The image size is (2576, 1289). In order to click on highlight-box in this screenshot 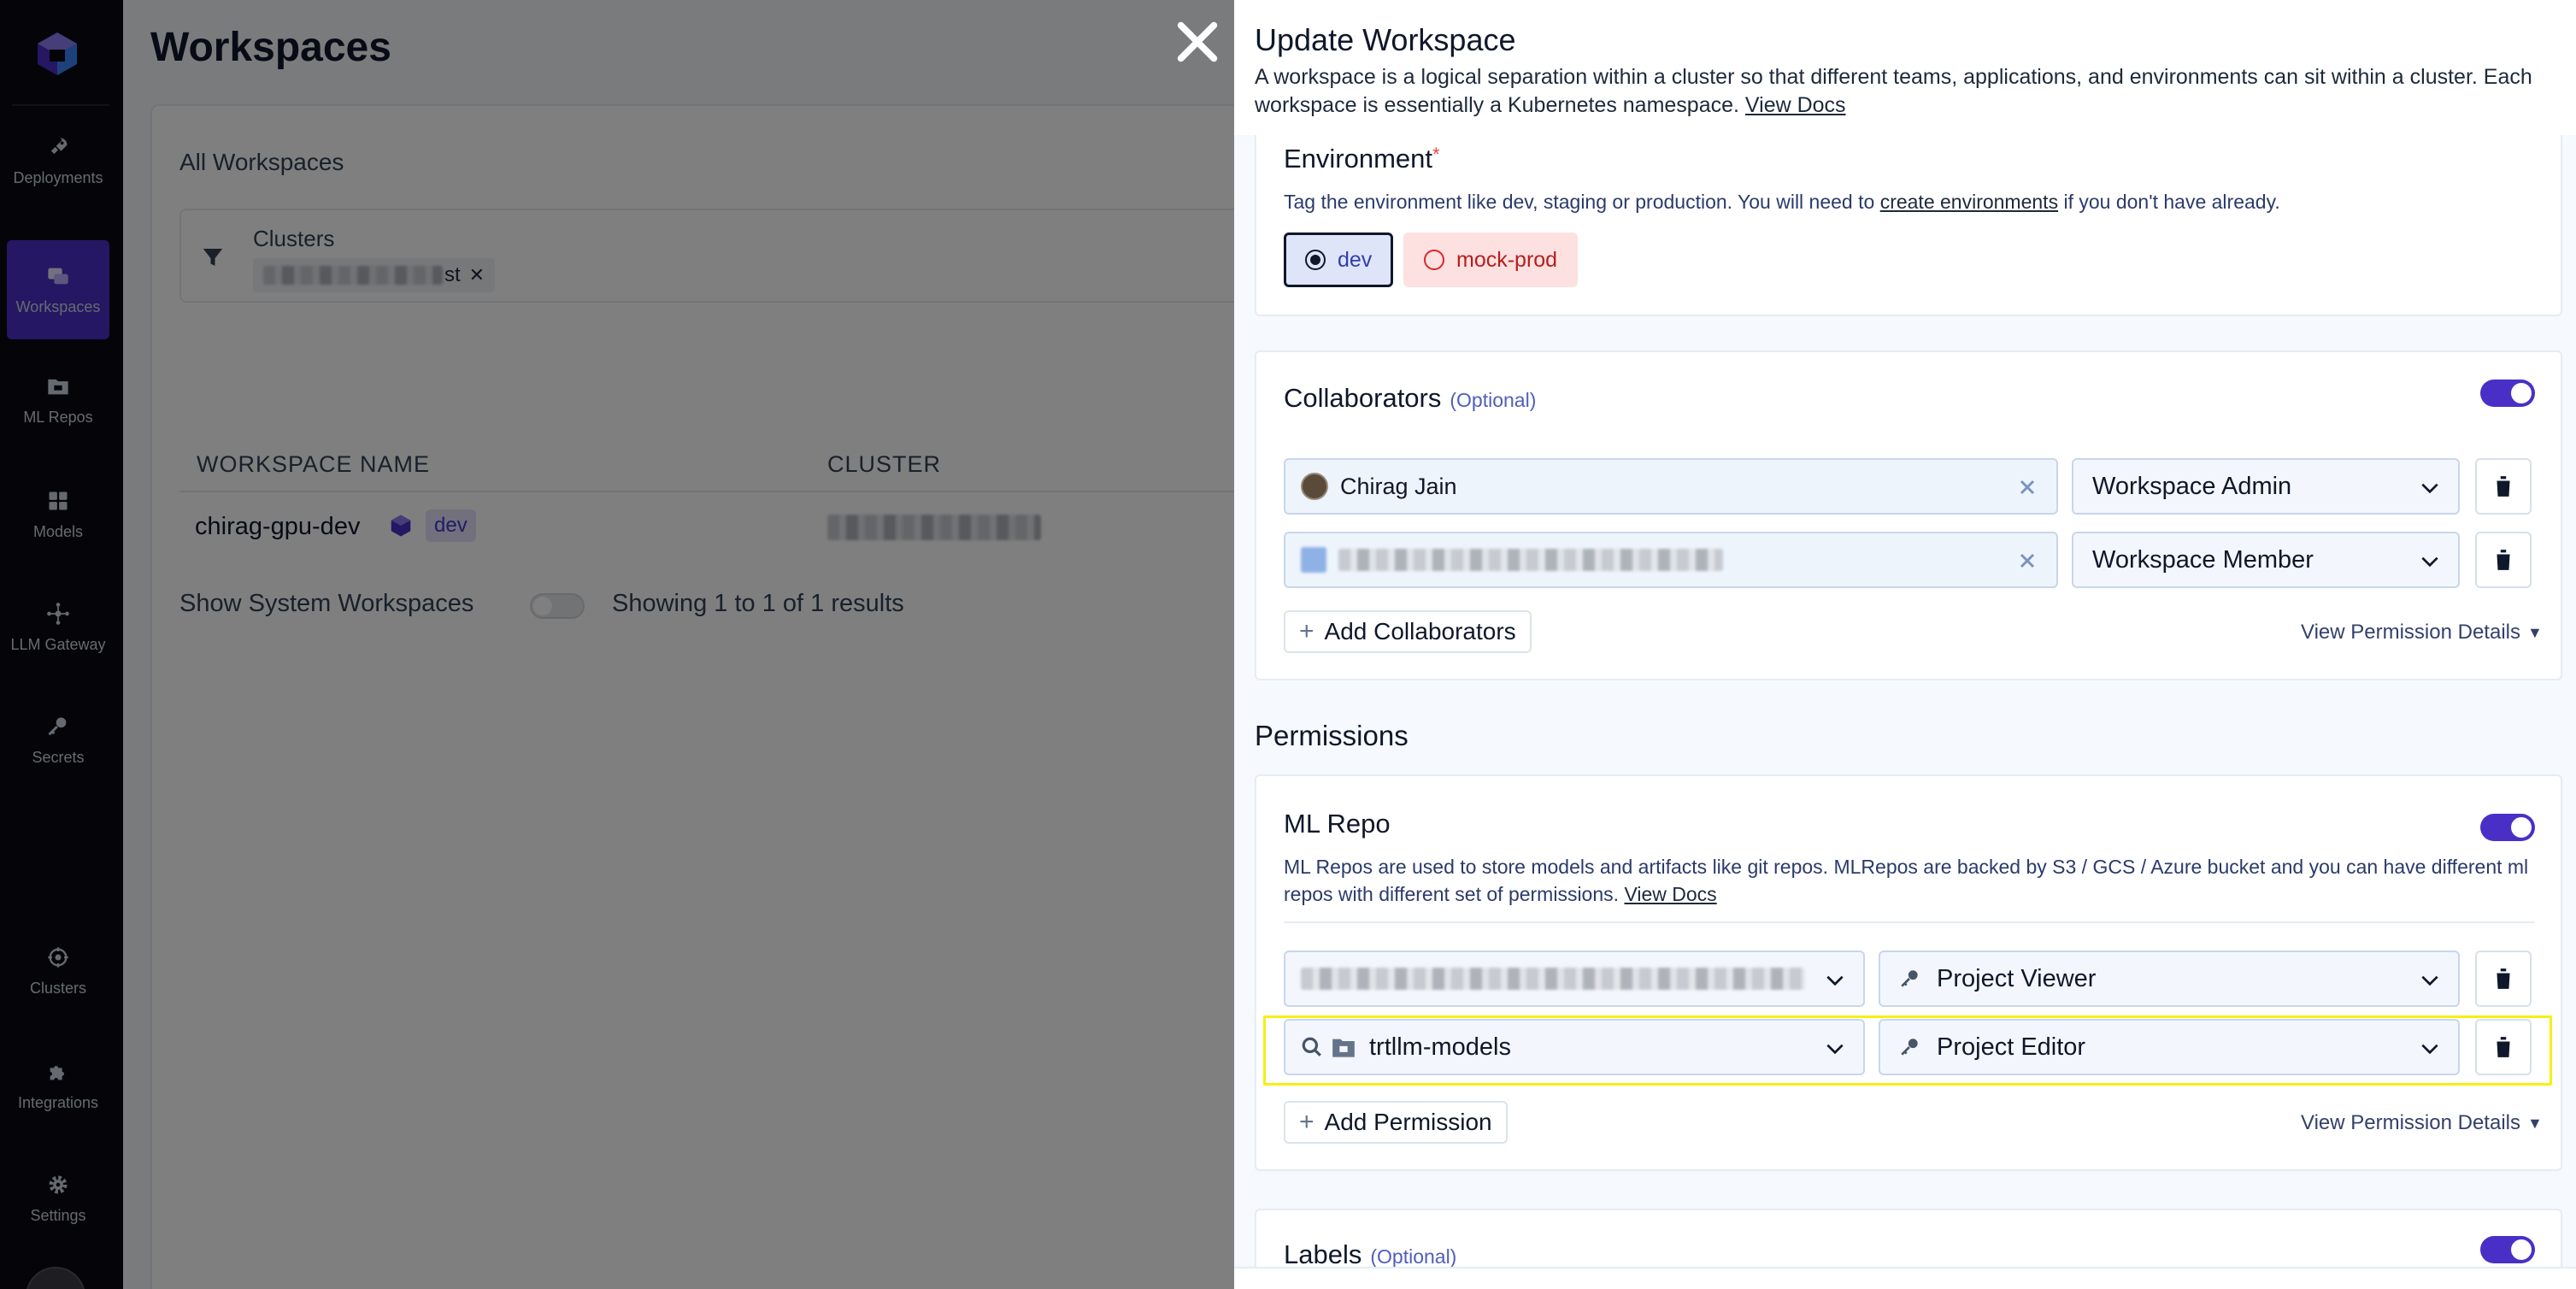, I will do `click(1907, 1050)`.